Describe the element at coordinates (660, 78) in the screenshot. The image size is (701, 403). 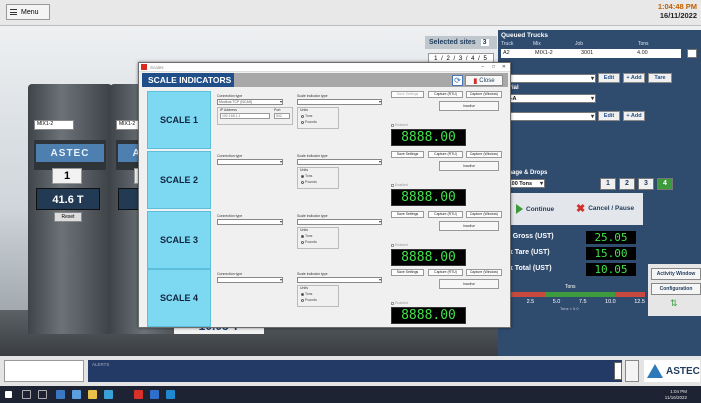
I see `tare-button: Tare` at that location.